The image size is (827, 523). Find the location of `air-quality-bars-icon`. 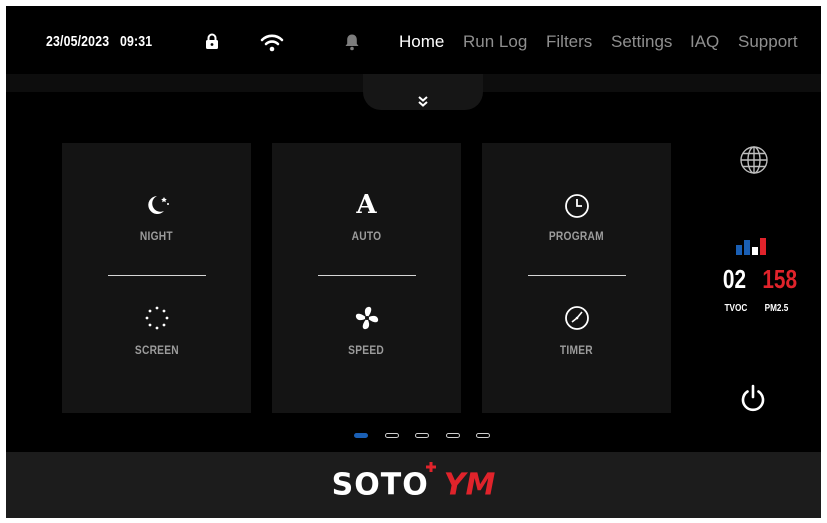

air-quality-bars-icon is located at coordinates (755, 246).